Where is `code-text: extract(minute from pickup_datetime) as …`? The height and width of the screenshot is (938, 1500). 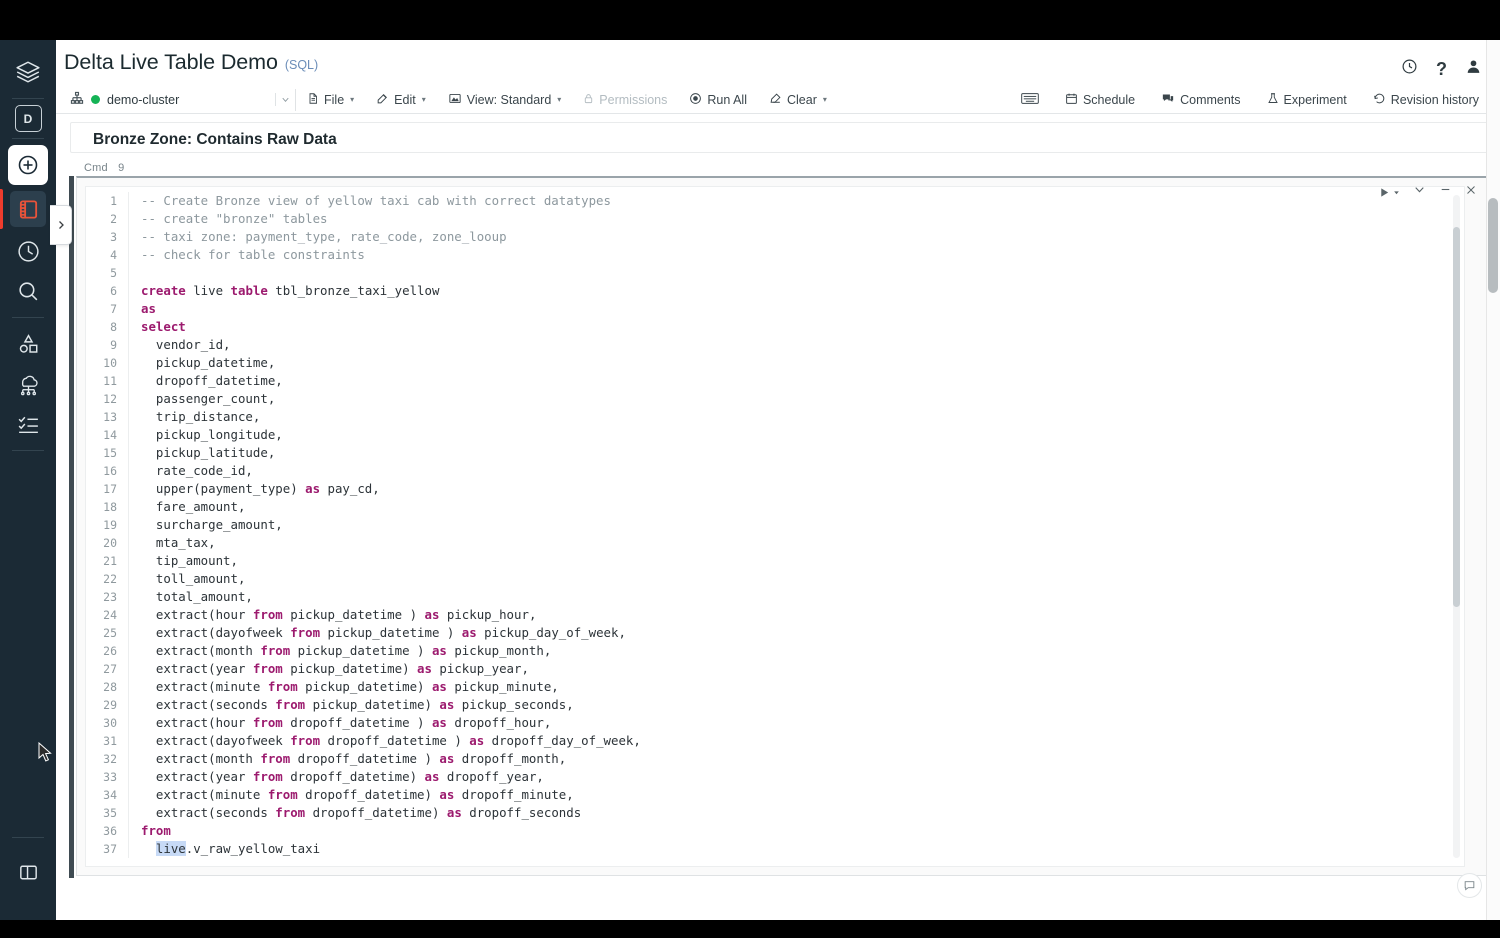 code-text: extract(minute from pickup_datetime) as … is located at coordinates (344, 687).